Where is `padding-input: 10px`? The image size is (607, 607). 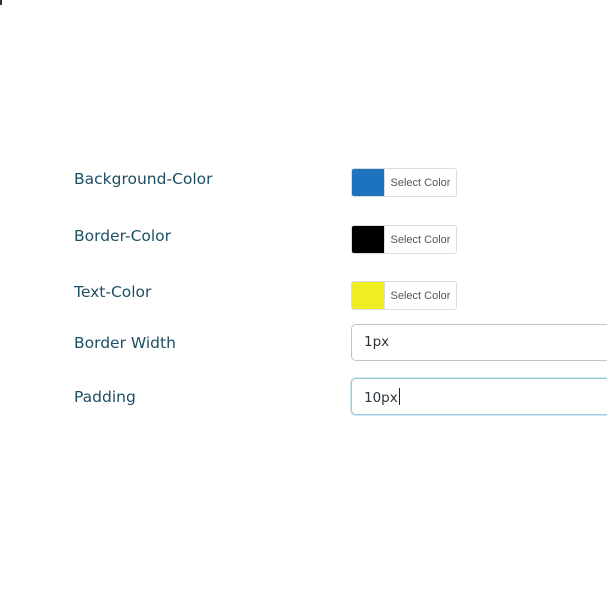 padding-input: 10px is located at coordinates (479, 396).